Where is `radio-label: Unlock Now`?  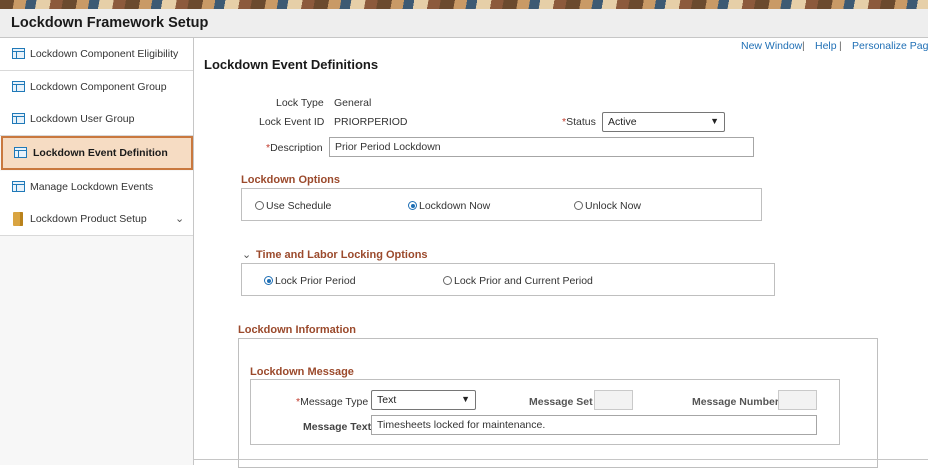 radio-label: Unlock Now is located at coordinates (613, 206).